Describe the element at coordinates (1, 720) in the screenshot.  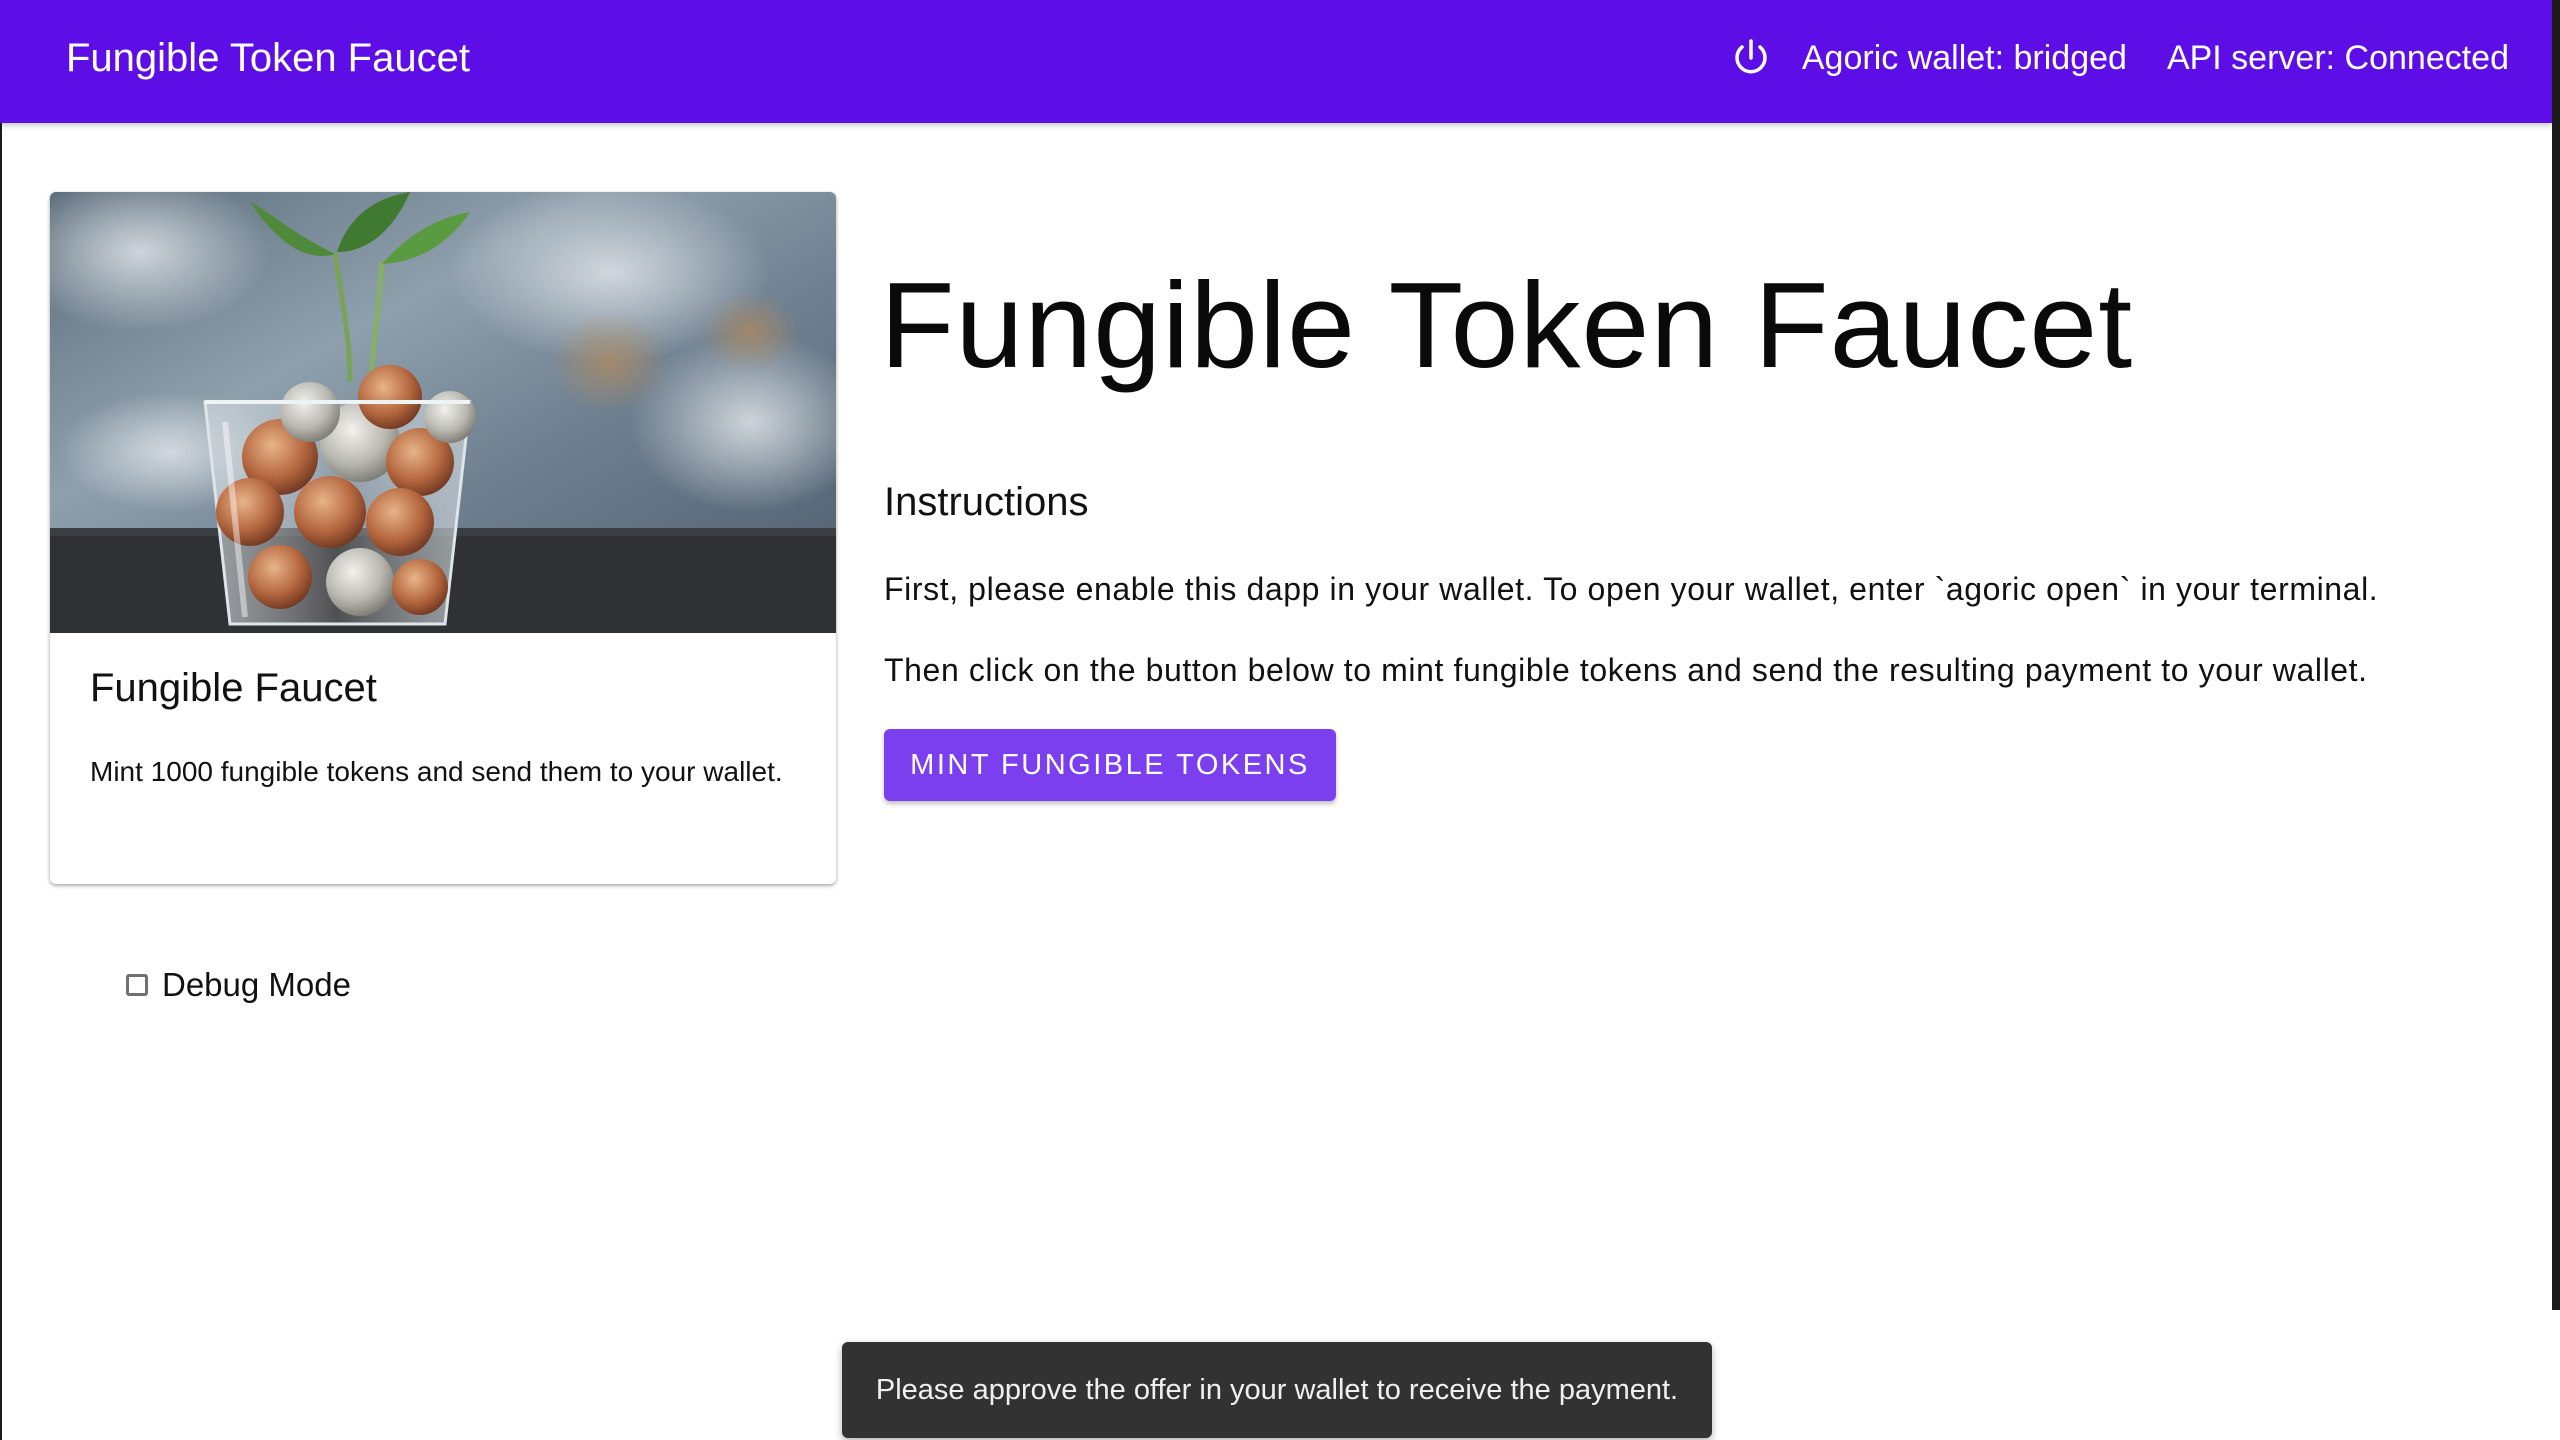
I see `window-left-edge` at that location.